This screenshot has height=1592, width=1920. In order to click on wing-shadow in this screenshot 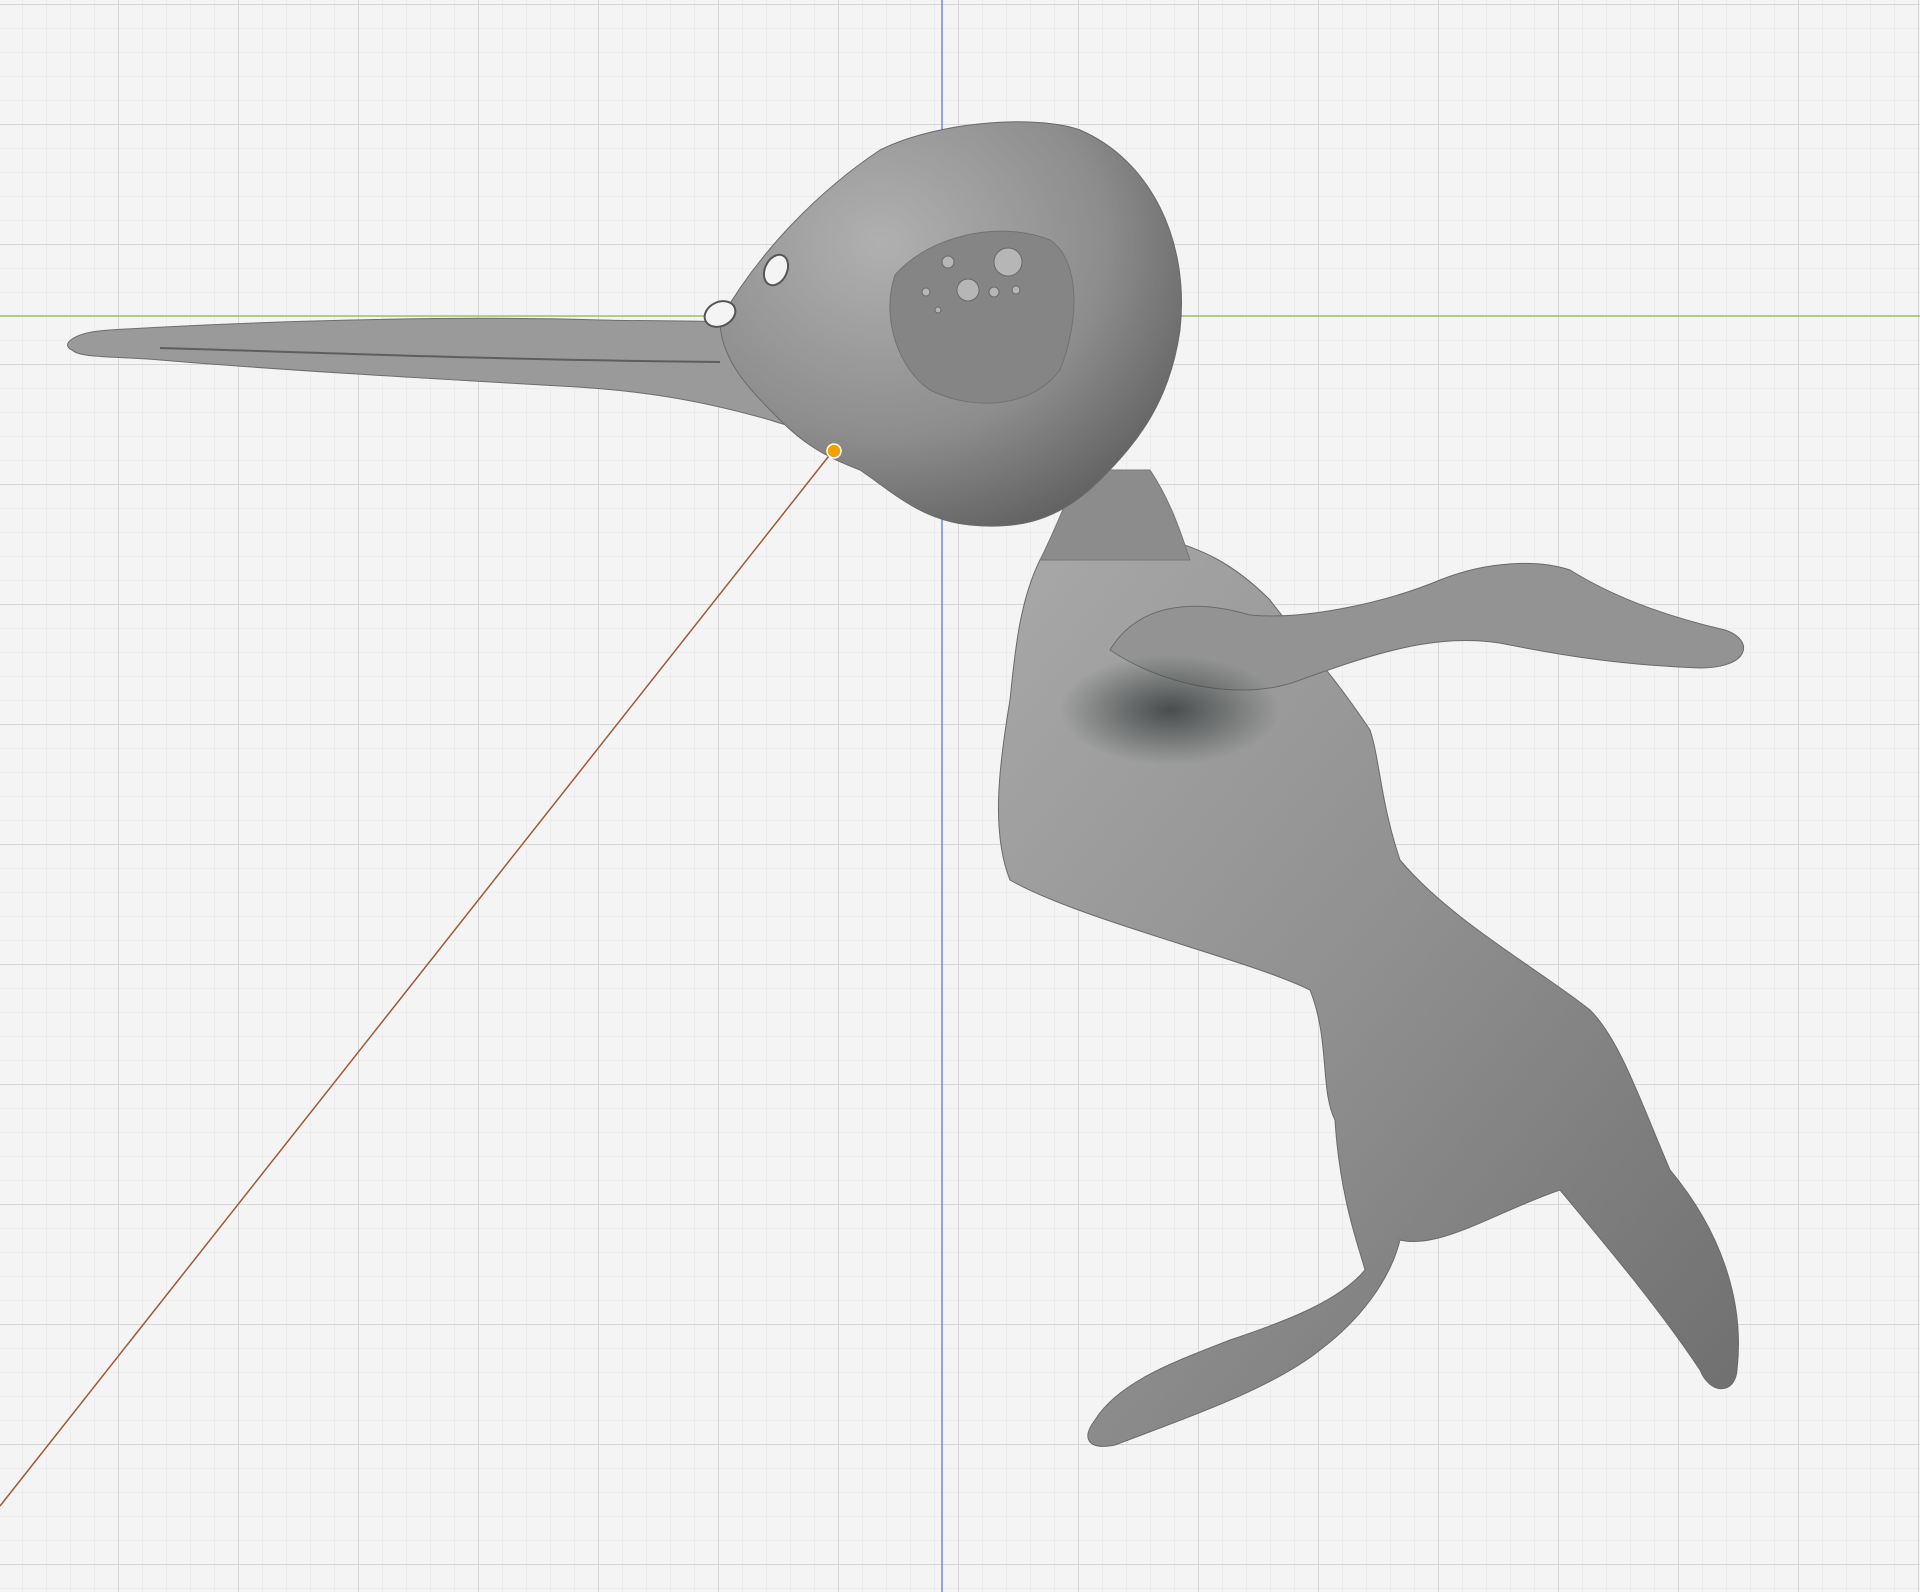, I will do `click(1170, 710)`.